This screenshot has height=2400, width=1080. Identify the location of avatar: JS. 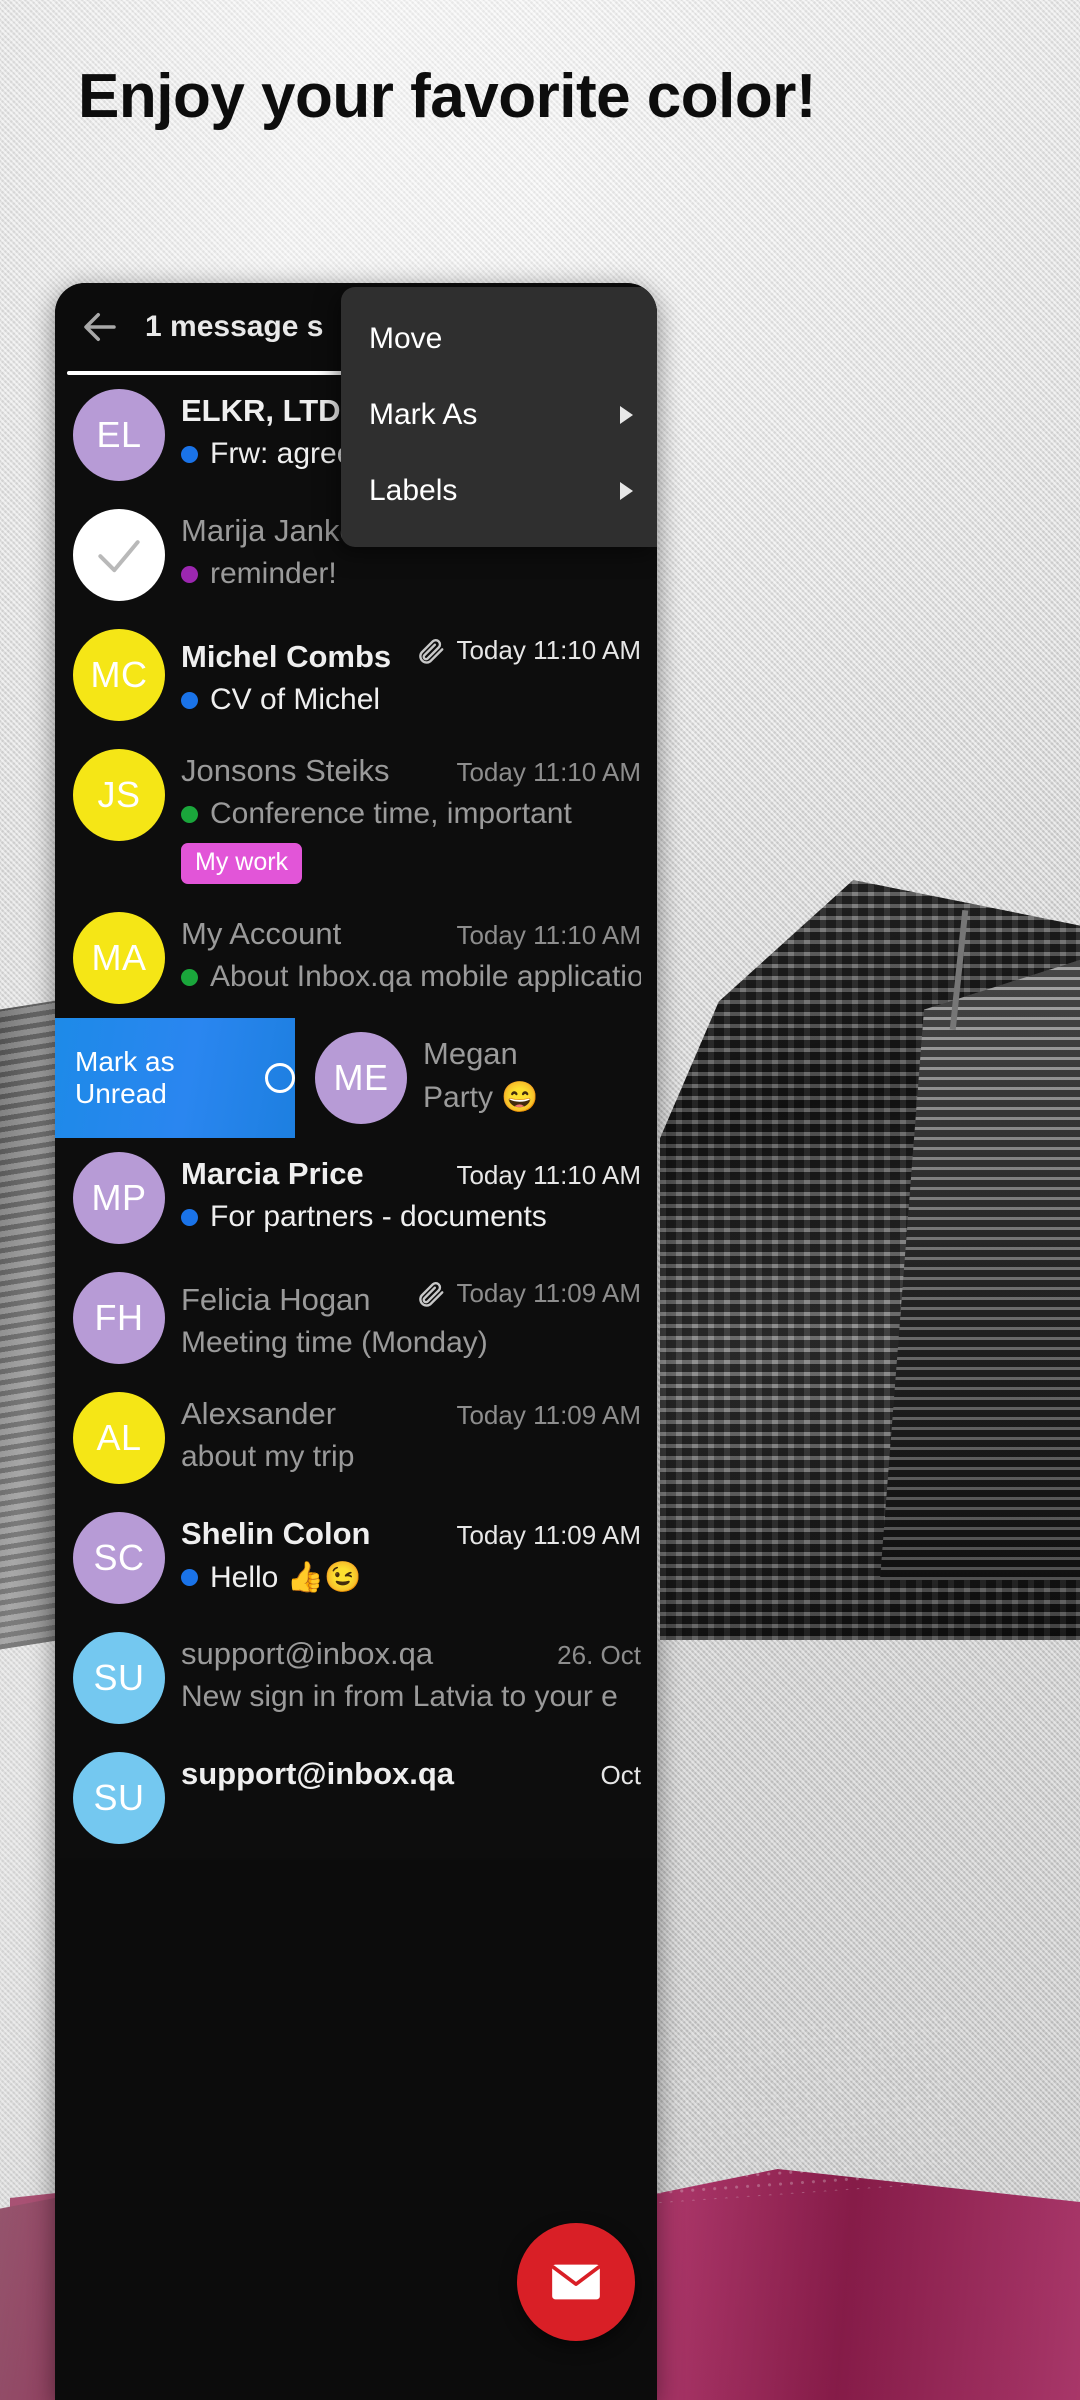
(119, 795).